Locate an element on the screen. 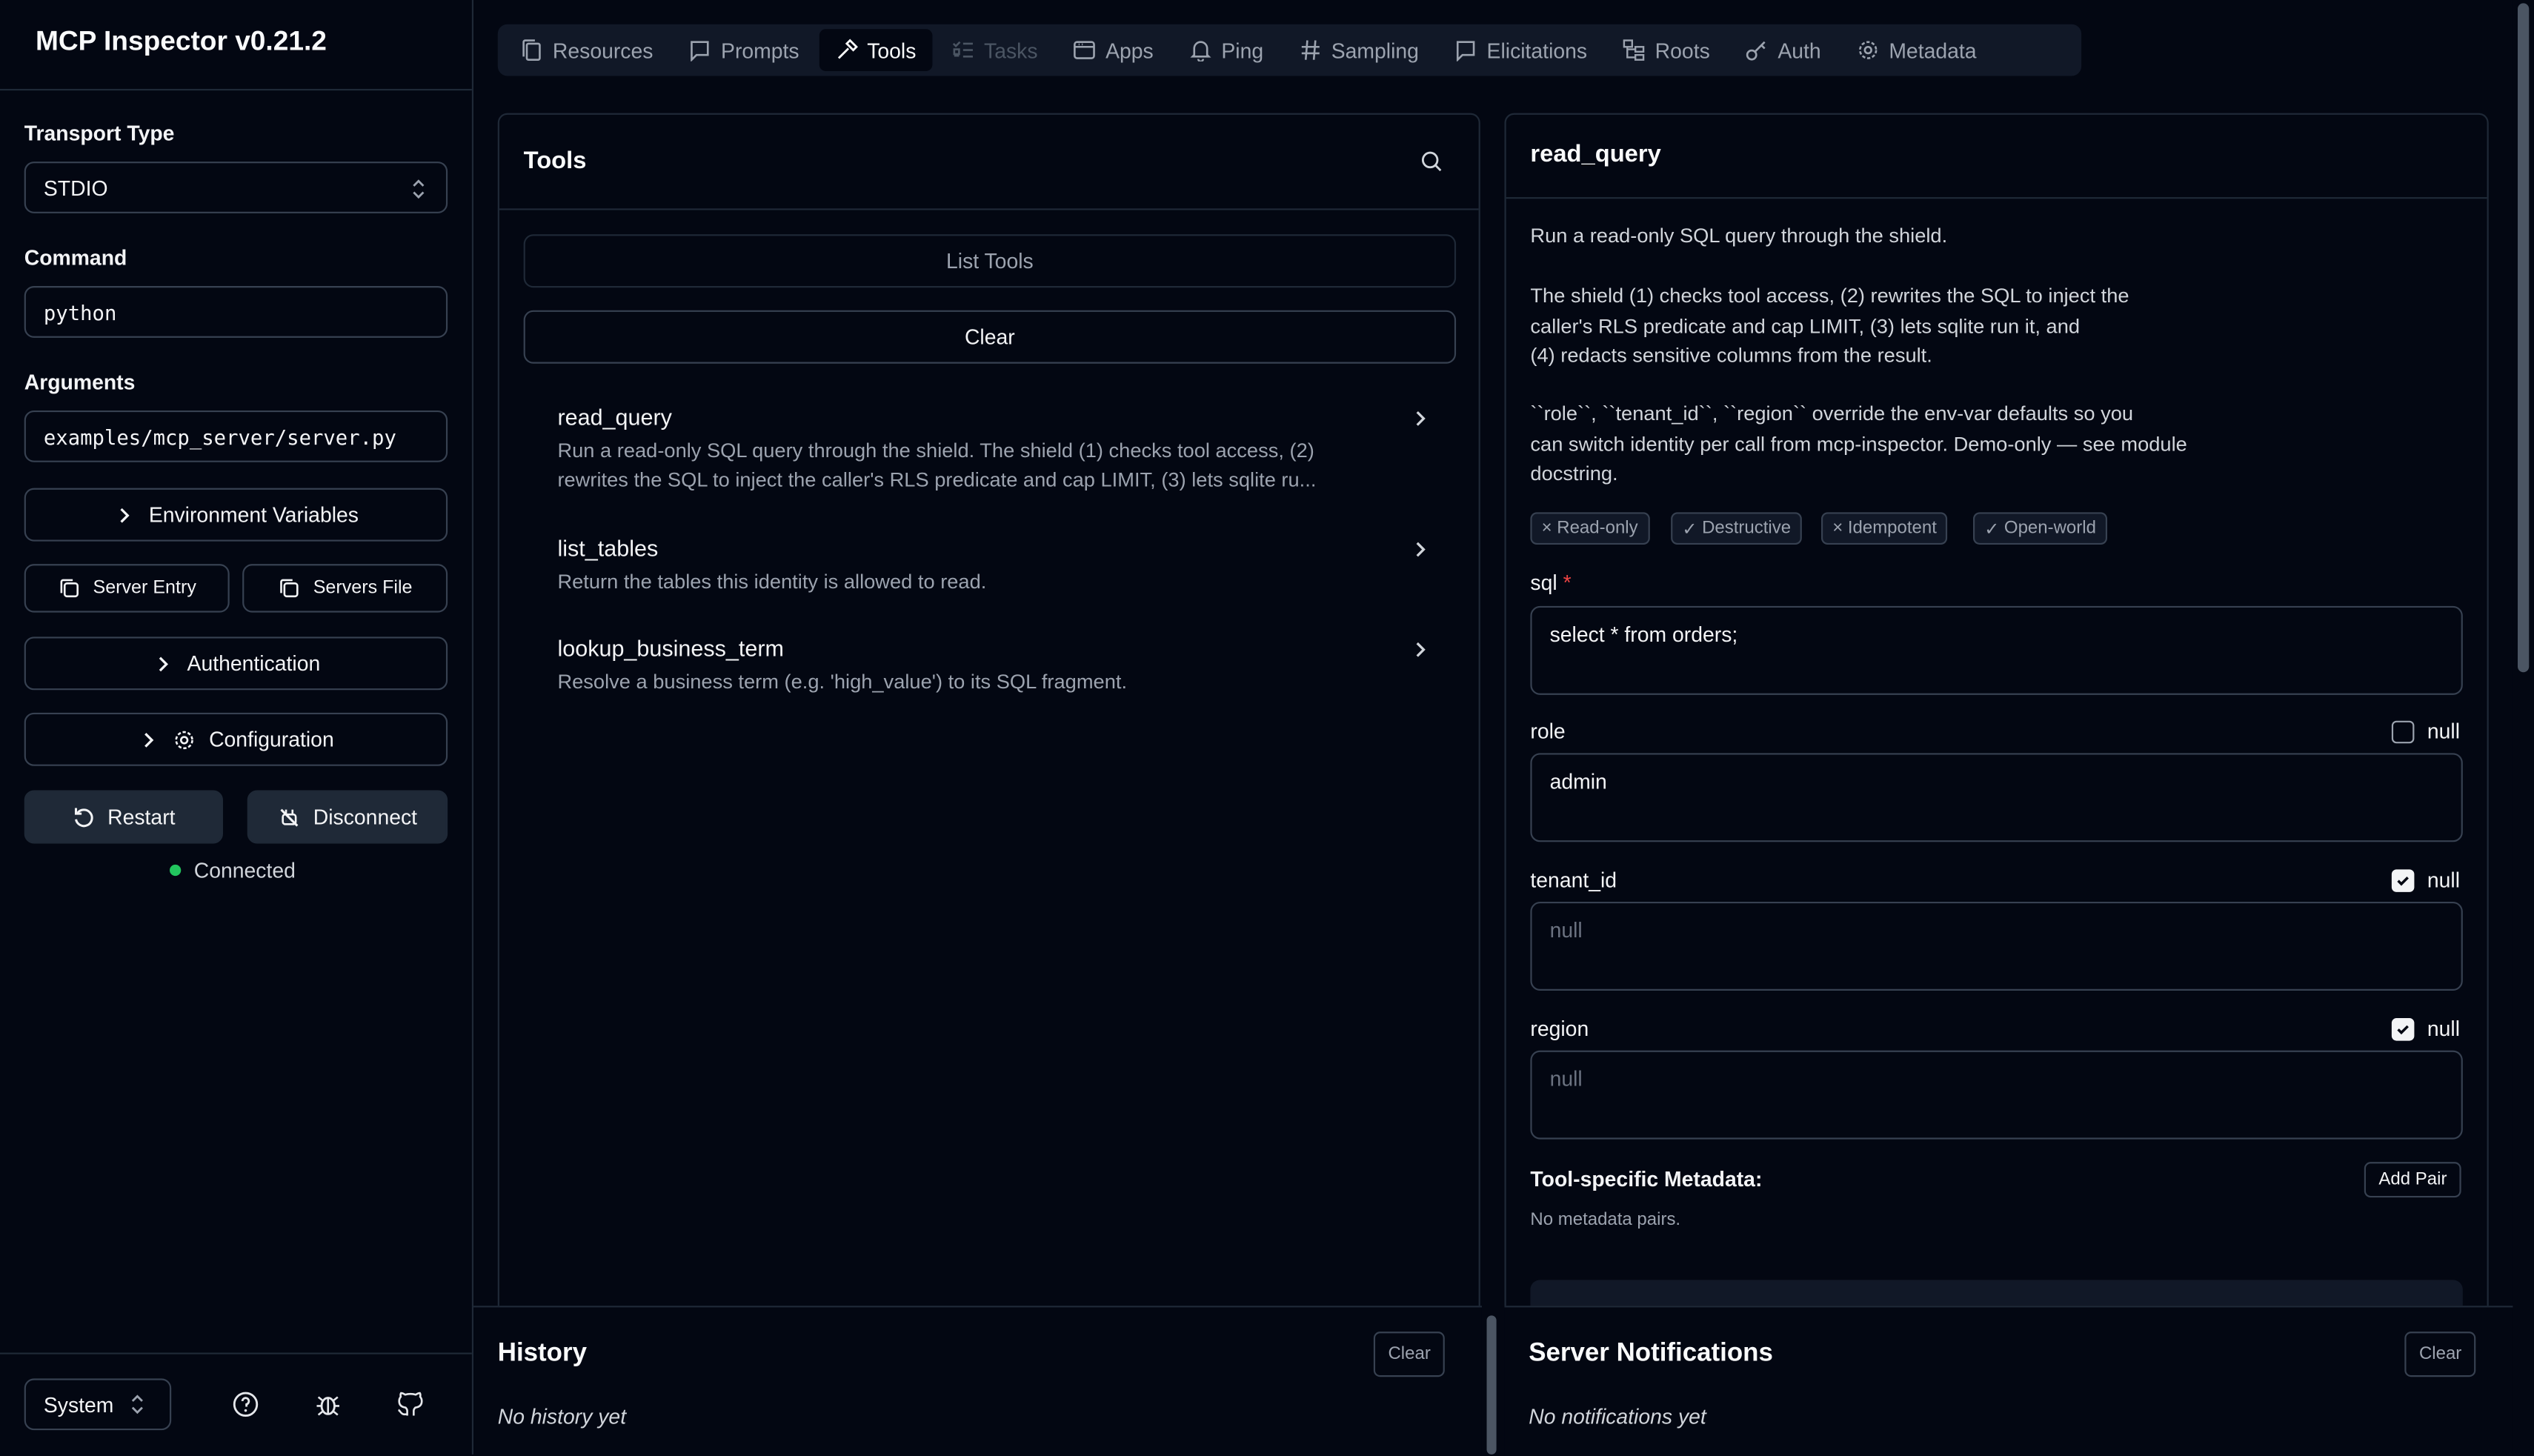 The width and height of the screenshot is (2534, 1456). arguments-value: examples/mcp_server/server.py is located at coordinates (219, 437).